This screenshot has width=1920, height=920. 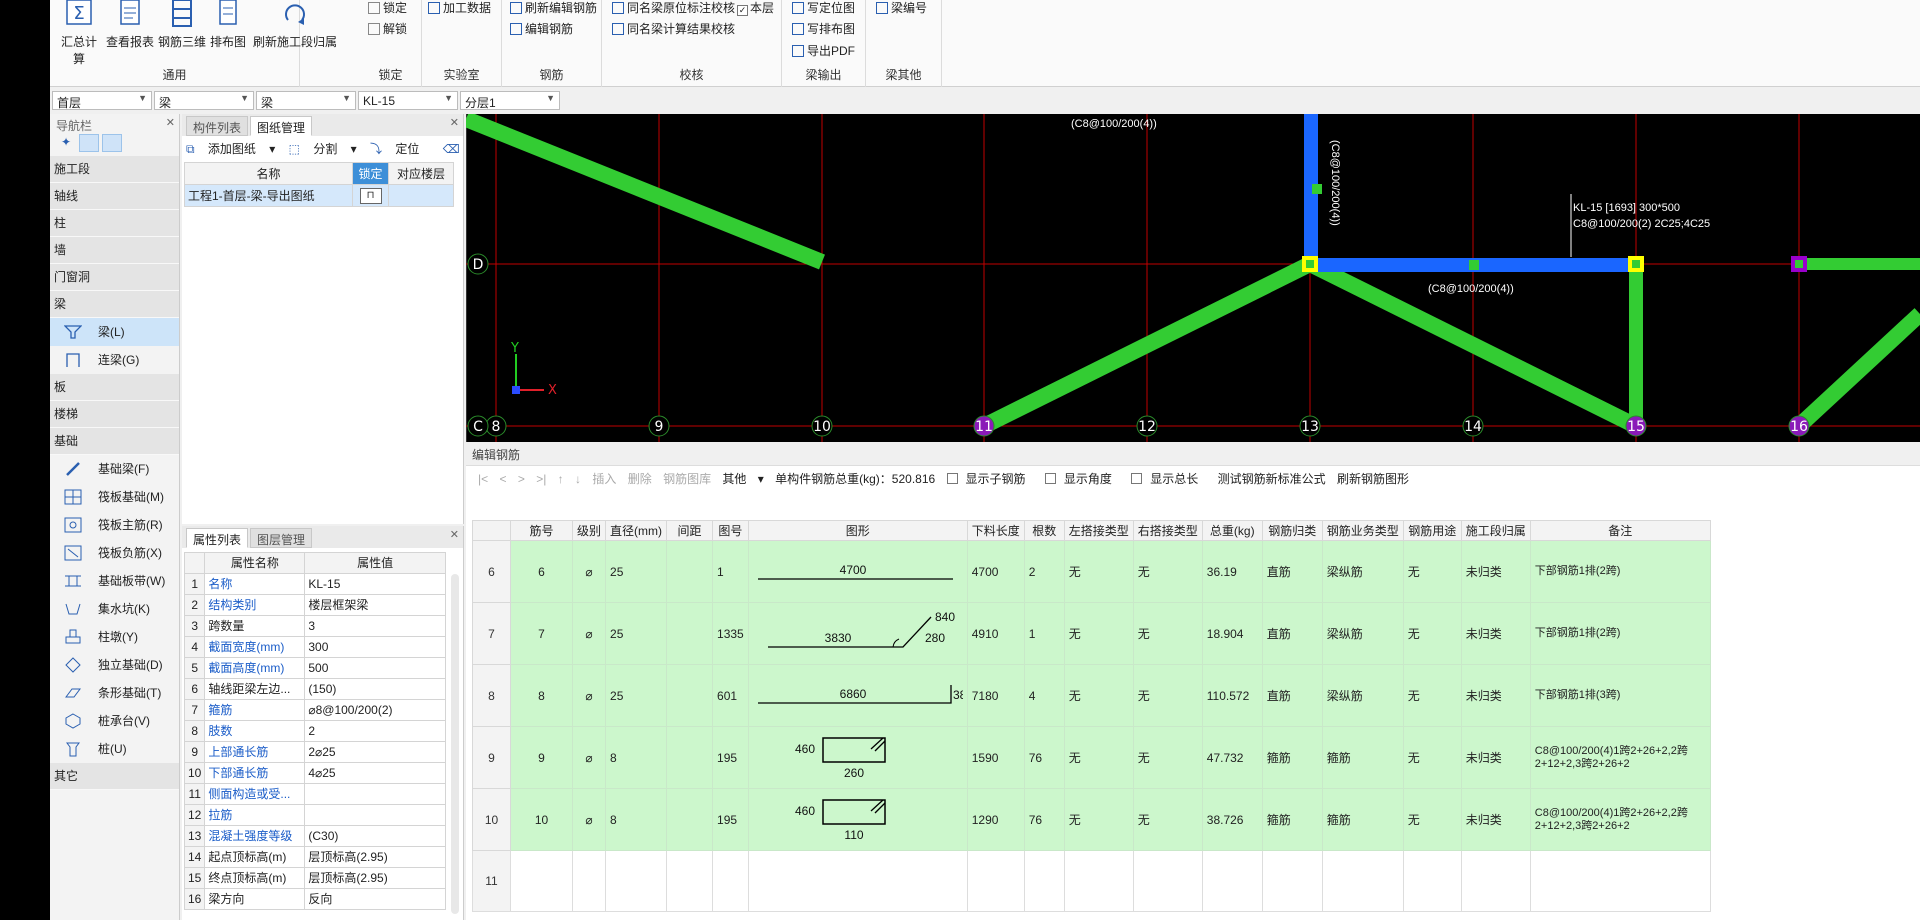 I want to click on insert-button: 插入, so click(x=604, y=479).